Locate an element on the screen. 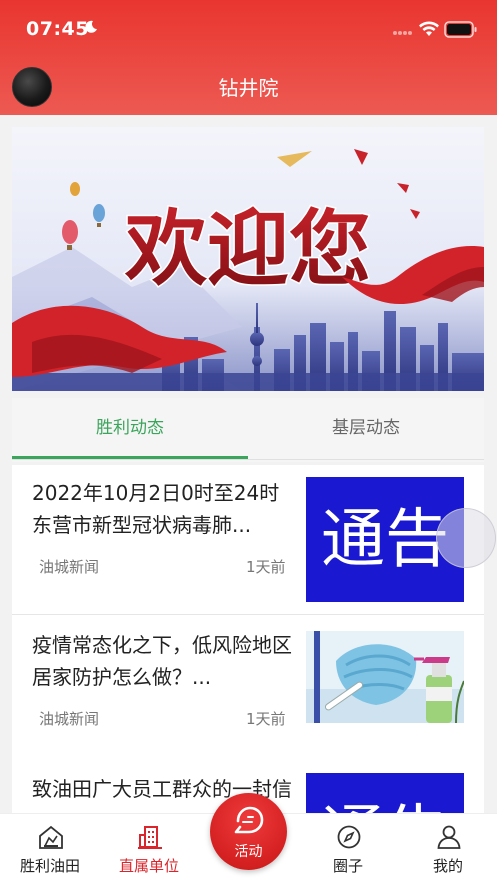 Image resolution: width=497 pixels, height=883 pixels. oilfield-icon is located at coordinates (51, 837).